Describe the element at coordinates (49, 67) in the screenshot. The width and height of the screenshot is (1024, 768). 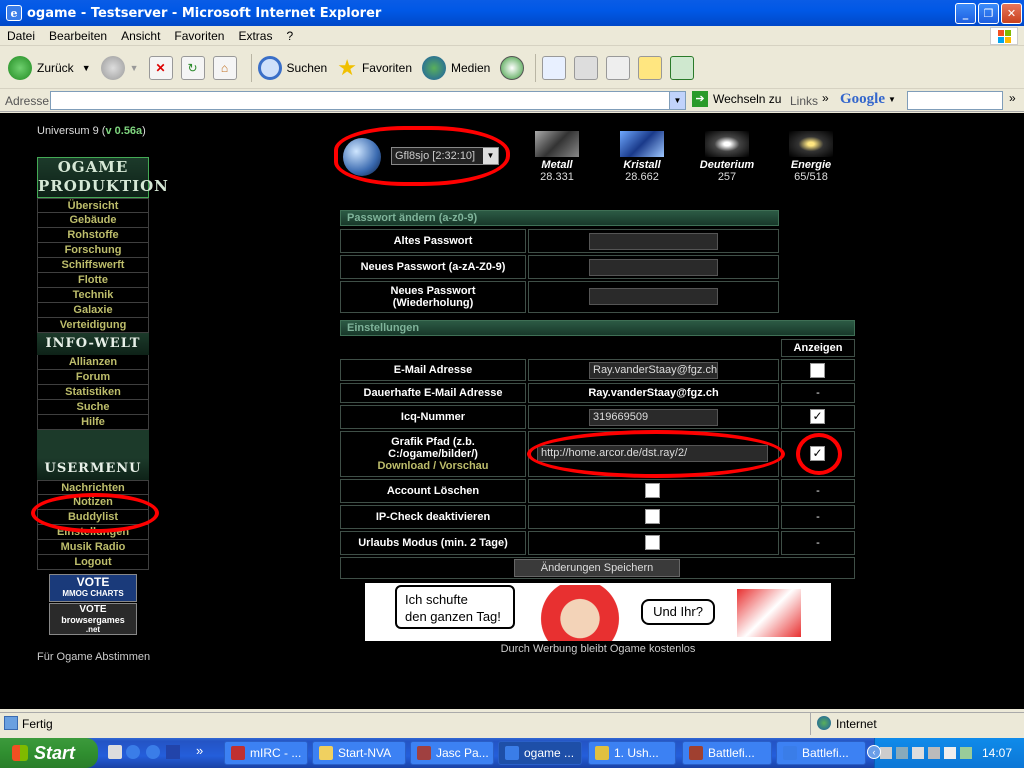
I see `back-button: Zurück ▼` at that location.